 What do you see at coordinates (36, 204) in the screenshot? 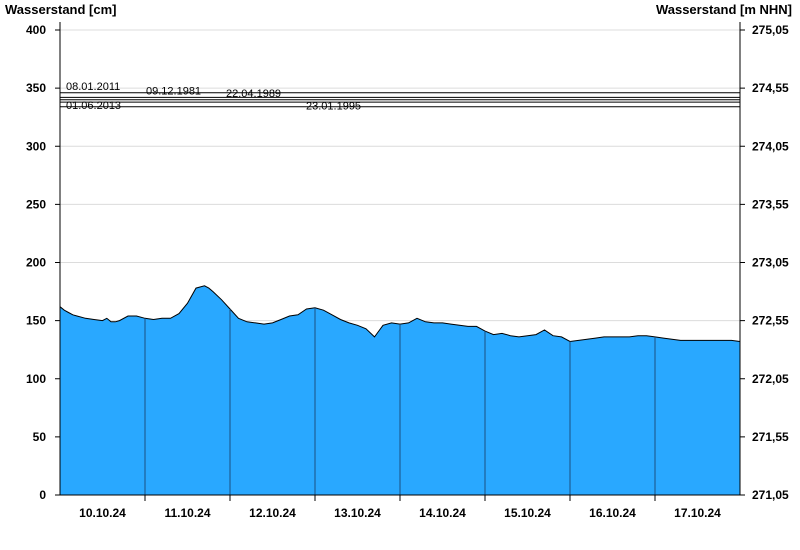
I see `y-tick-label-left: 250` at bounding box center [36, 204].